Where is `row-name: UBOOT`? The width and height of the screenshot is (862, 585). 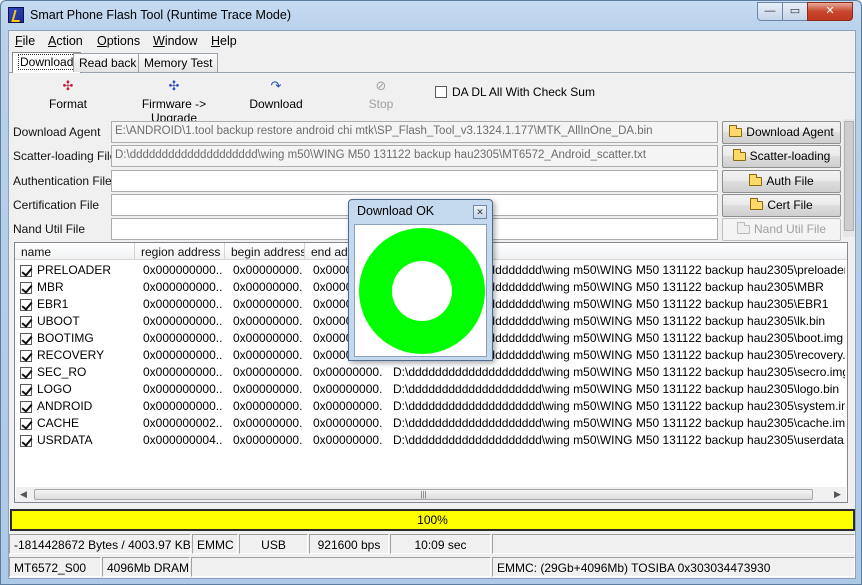 row-name: UBOOT is located at coordinates (58, 321).